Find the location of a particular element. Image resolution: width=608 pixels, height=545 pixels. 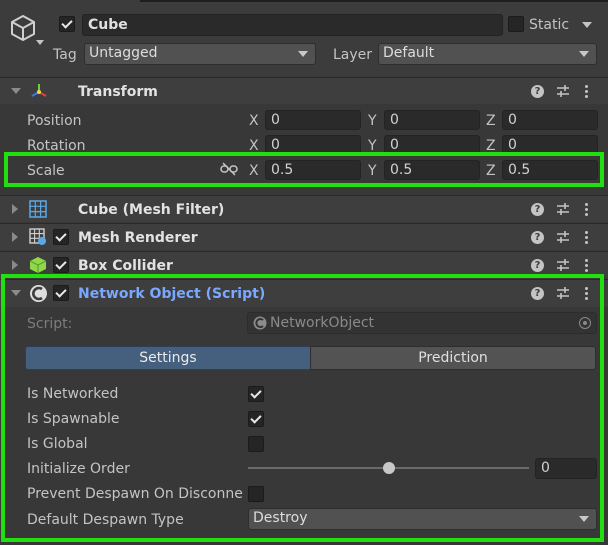

tab-settings-label: Settings is located at coordinates (168, 358).